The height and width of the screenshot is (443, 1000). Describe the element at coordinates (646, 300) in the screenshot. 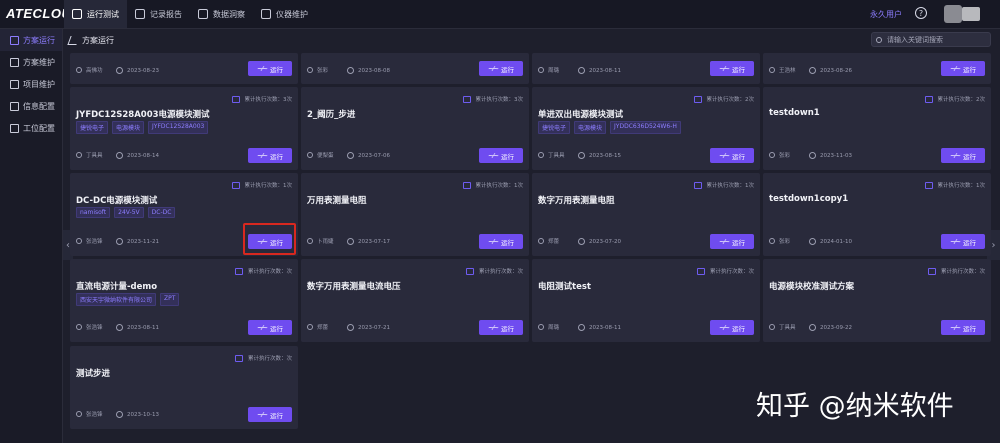

I see `plan-card: 累计执行次数：次 电阻测试test 周璐 2023-08-11 ~⁄~ 运行` at that location.